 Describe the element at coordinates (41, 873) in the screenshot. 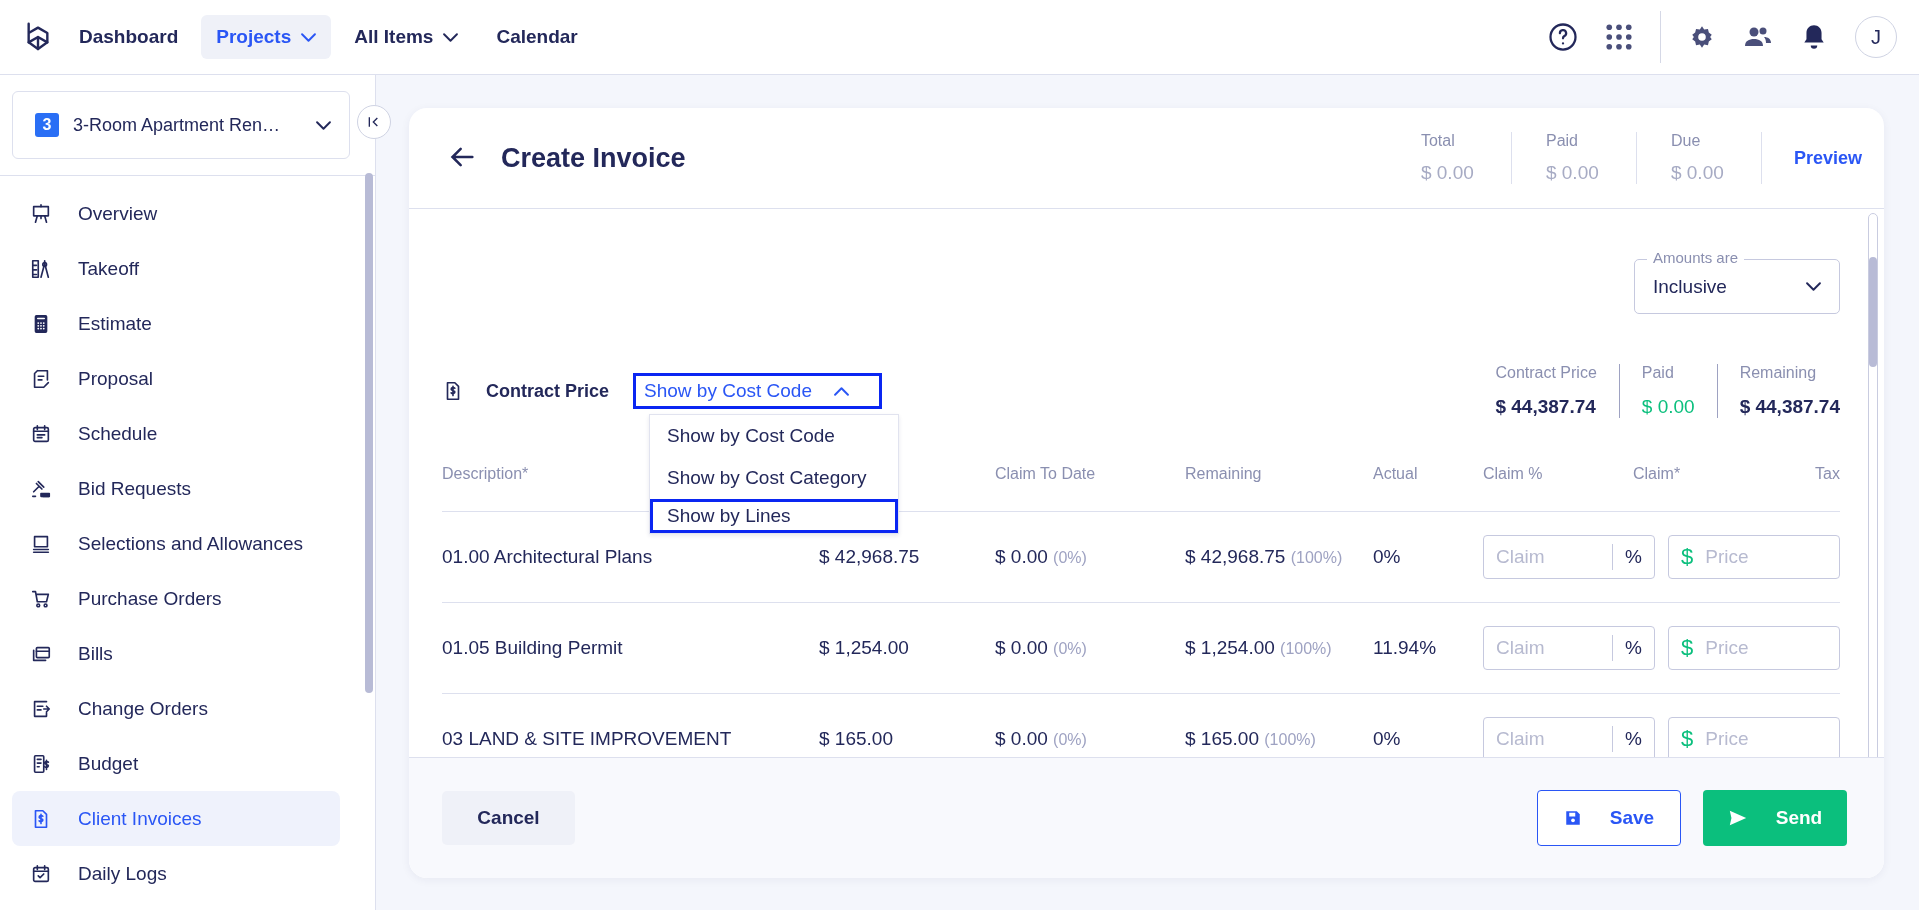

I see `calendar-check-icon` at that location.